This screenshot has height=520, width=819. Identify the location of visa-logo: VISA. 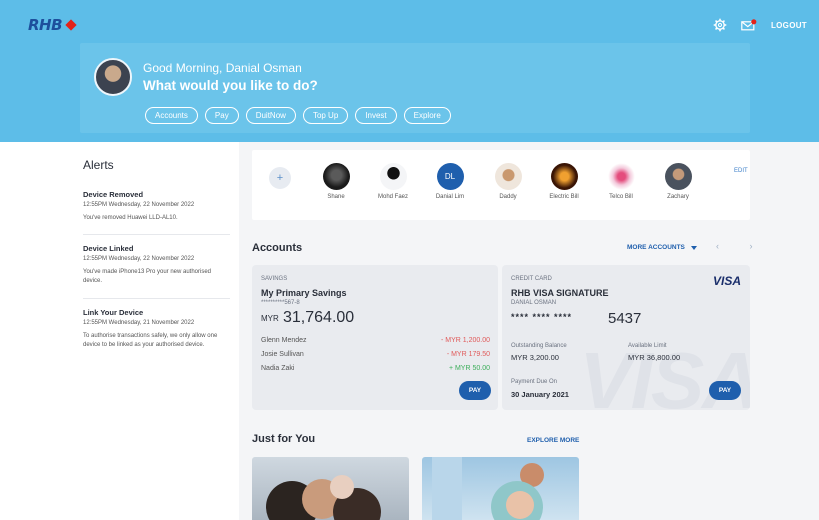
(726, 281).